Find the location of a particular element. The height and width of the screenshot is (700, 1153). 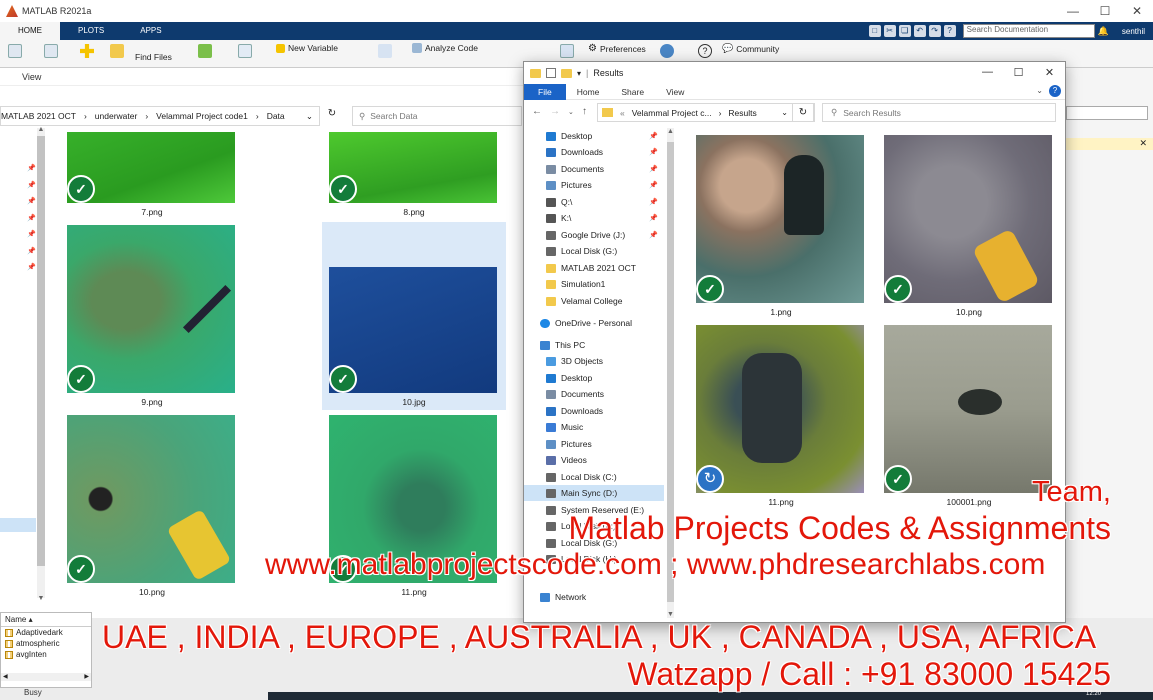

nav-item-music: Music is located at coordinates (594, 427).